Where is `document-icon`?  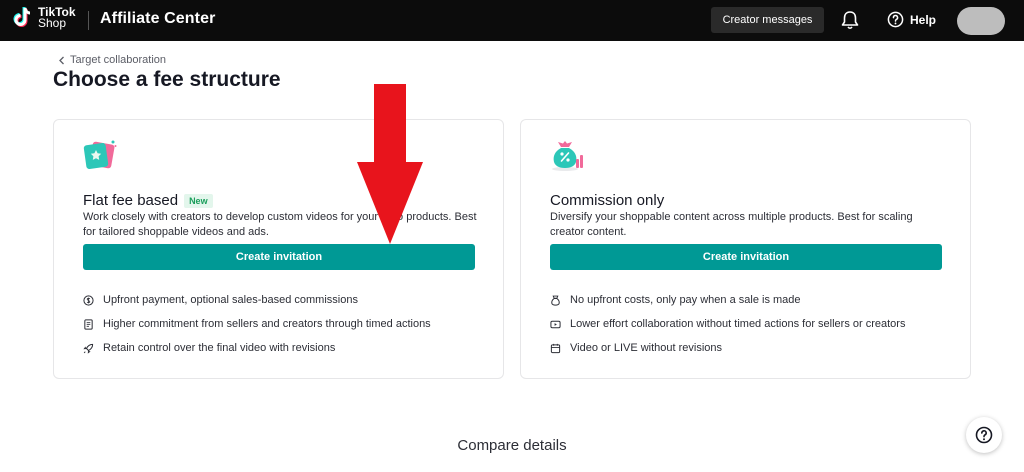 document-icon is located at coordinates (88, 324).